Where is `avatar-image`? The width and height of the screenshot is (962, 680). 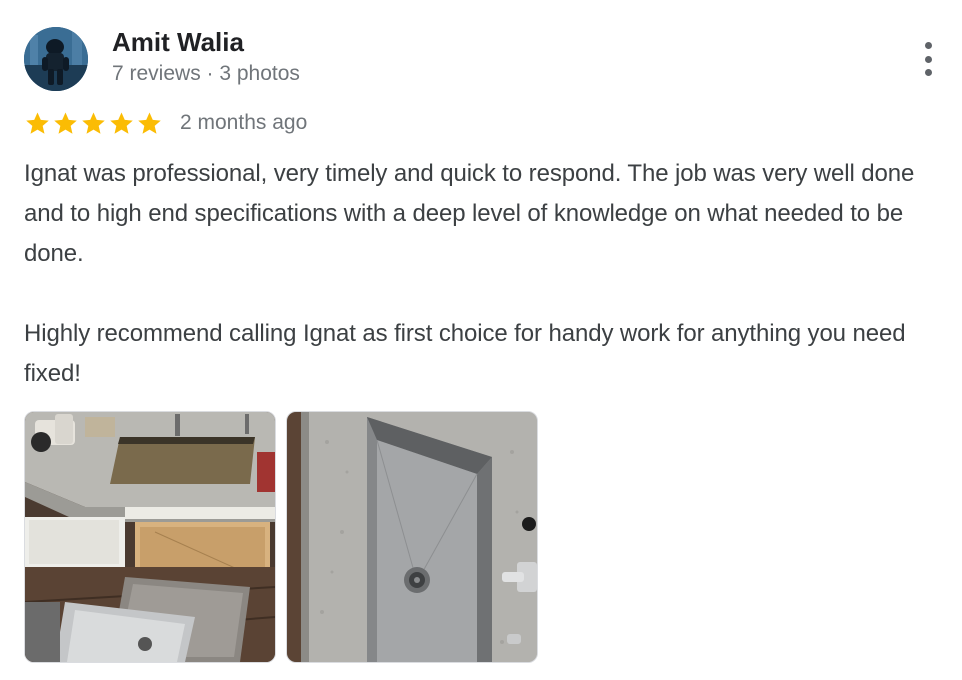
avatar-image is located at coordinates (56, 59).